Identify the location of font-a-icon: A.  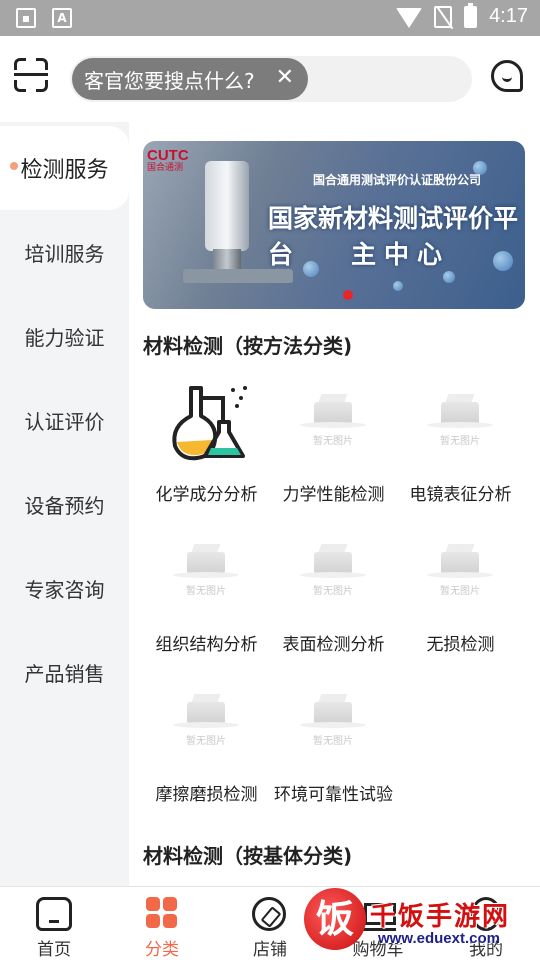
(62, 18).